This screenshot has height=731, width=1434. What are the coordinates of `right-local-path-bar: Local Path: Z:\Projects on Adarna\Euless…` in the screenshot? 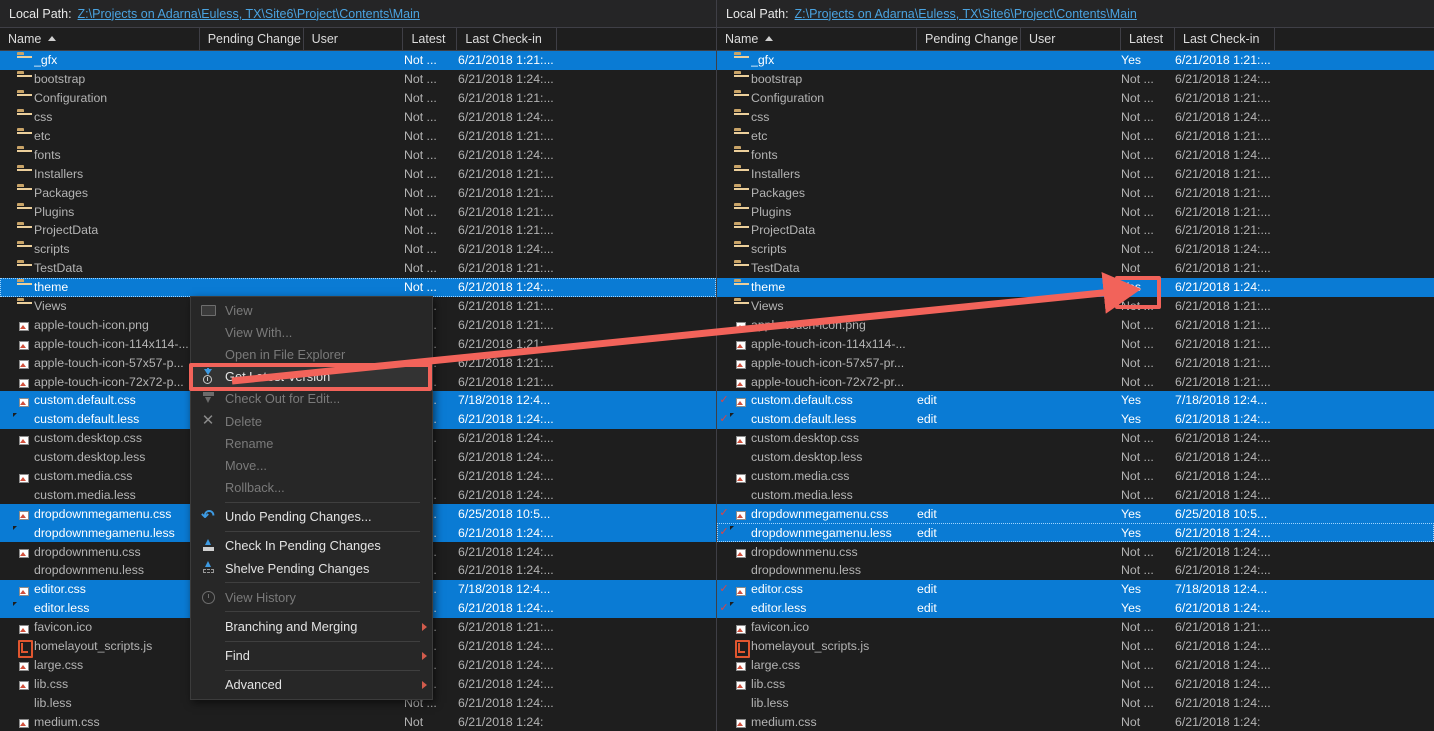 It's located at (1075, 14).